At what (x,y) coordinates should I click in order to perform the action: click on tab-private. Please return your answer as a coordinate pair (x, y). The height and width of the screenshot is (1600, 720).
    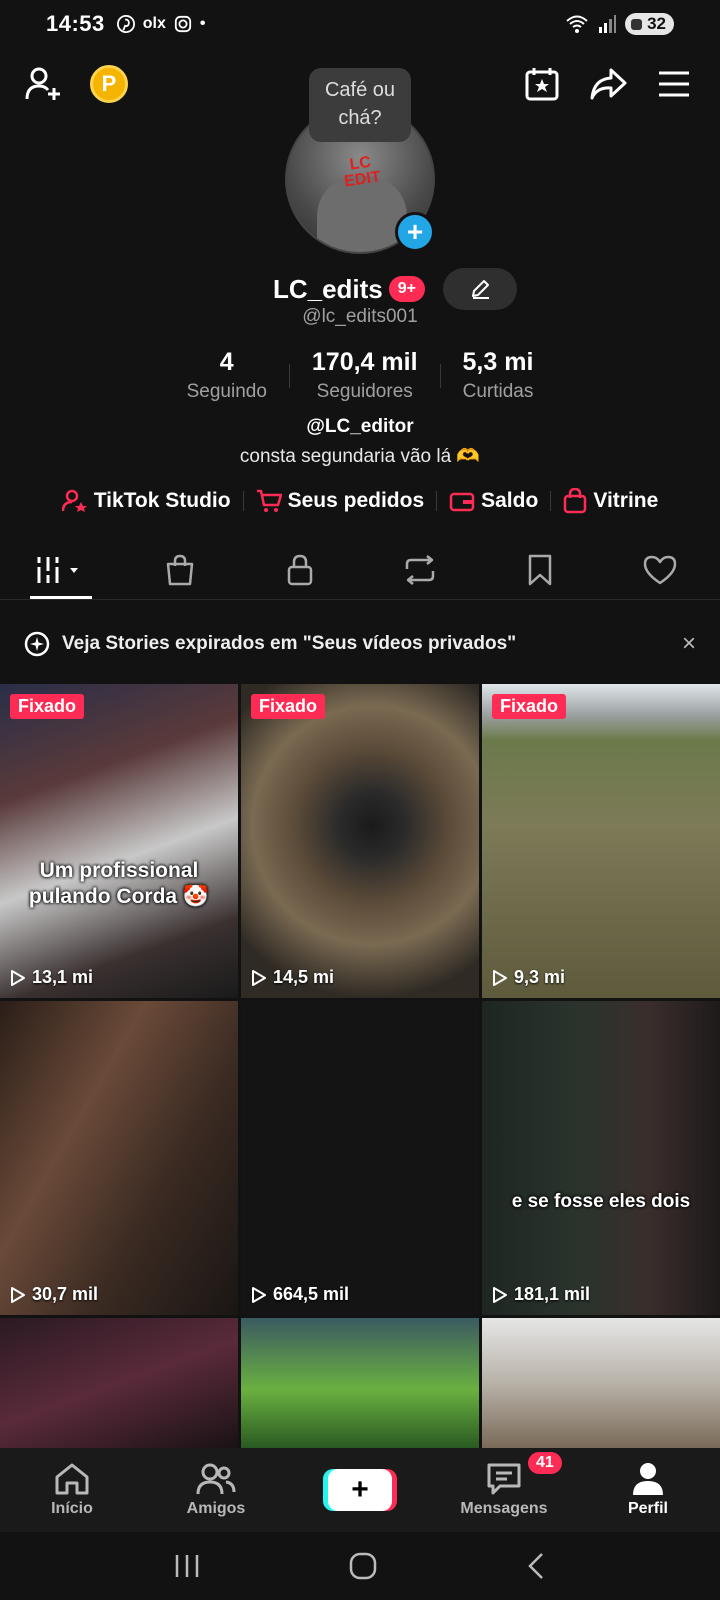
    Looking at the image, I should click on (300, 569).